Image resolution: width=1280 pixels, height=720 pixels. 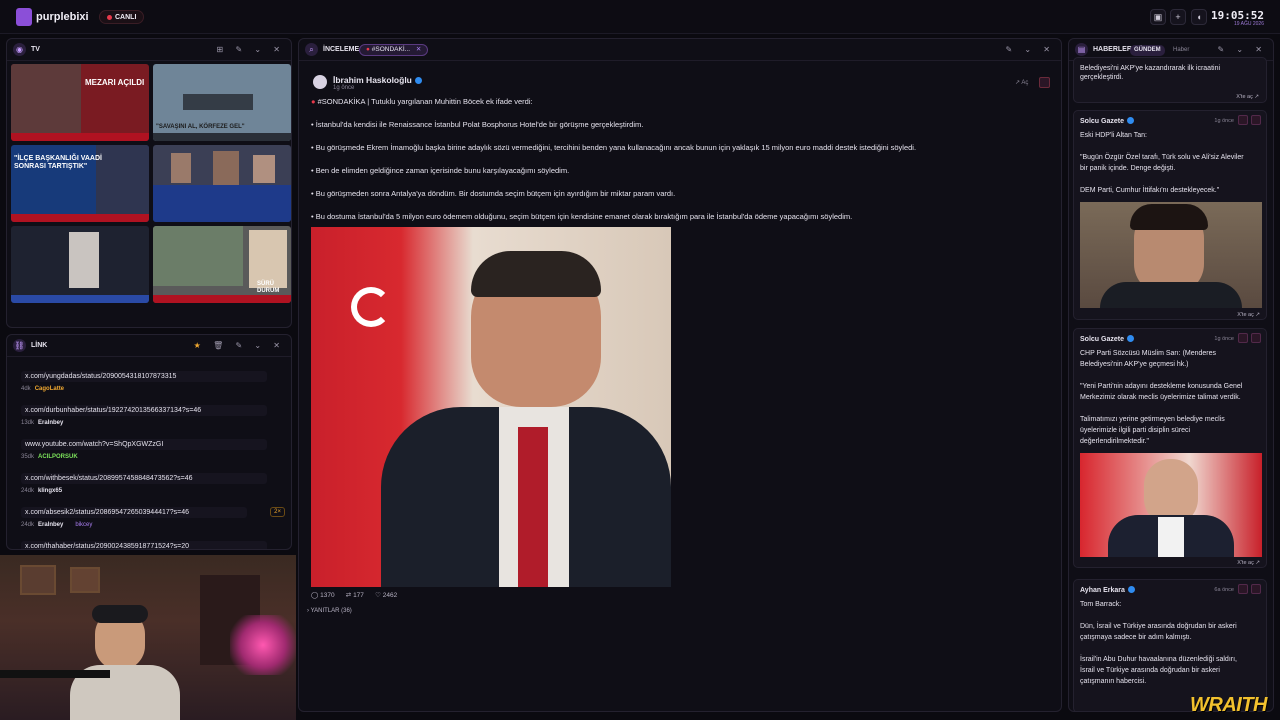 I want to click on post-author: İbrahim Haskoloğlu, so click(x=377, y=80).